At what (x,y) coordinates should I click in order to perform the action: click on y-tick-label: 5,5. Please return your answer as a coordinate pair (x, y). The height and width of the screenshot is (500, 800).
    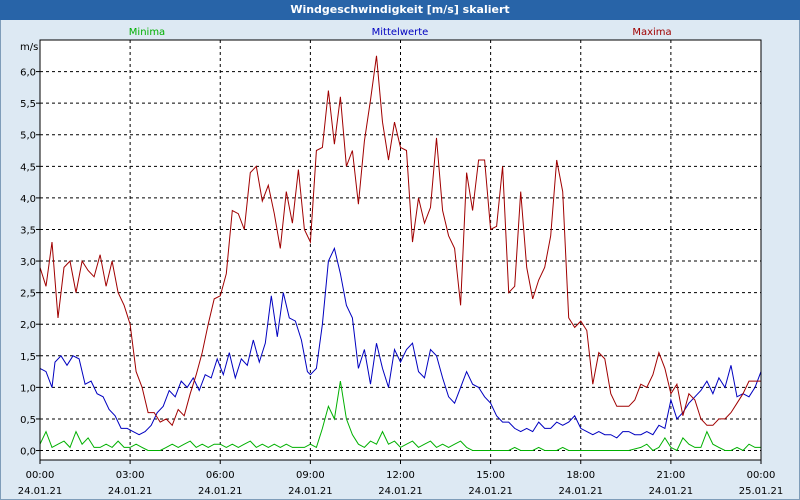
    Looking at the image, I should click on (28, 104).